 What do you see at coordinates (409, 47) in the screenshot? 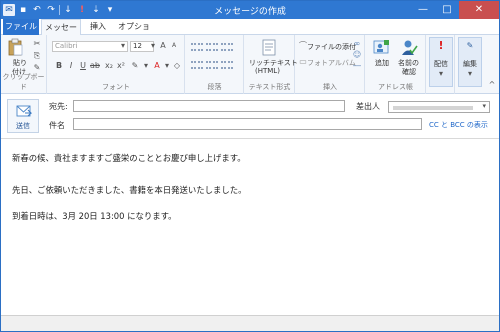
I see `check-names-icon` at bounding box center [409, 47].